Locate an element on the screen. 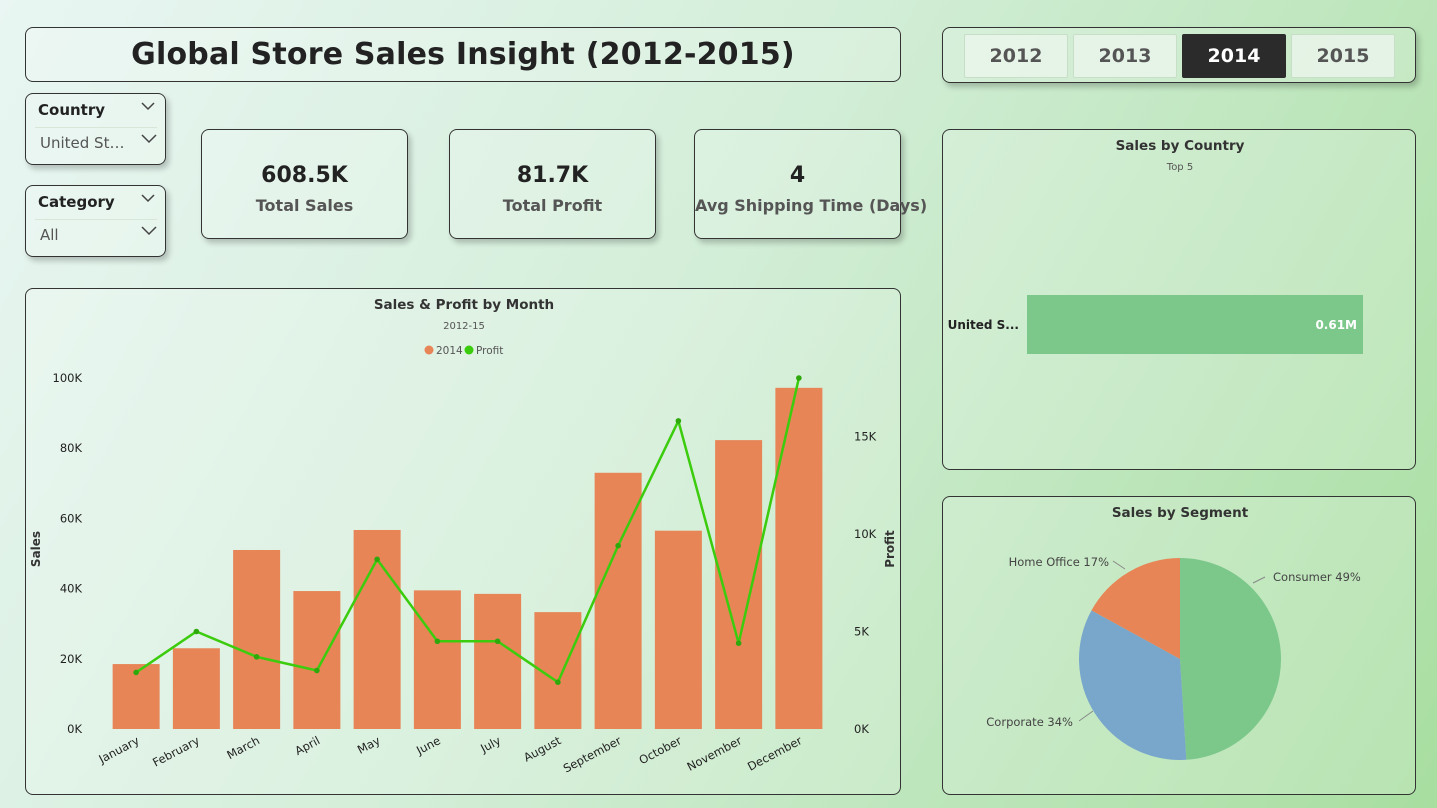  x-tick-label: January is located at coordinates (119, 749).